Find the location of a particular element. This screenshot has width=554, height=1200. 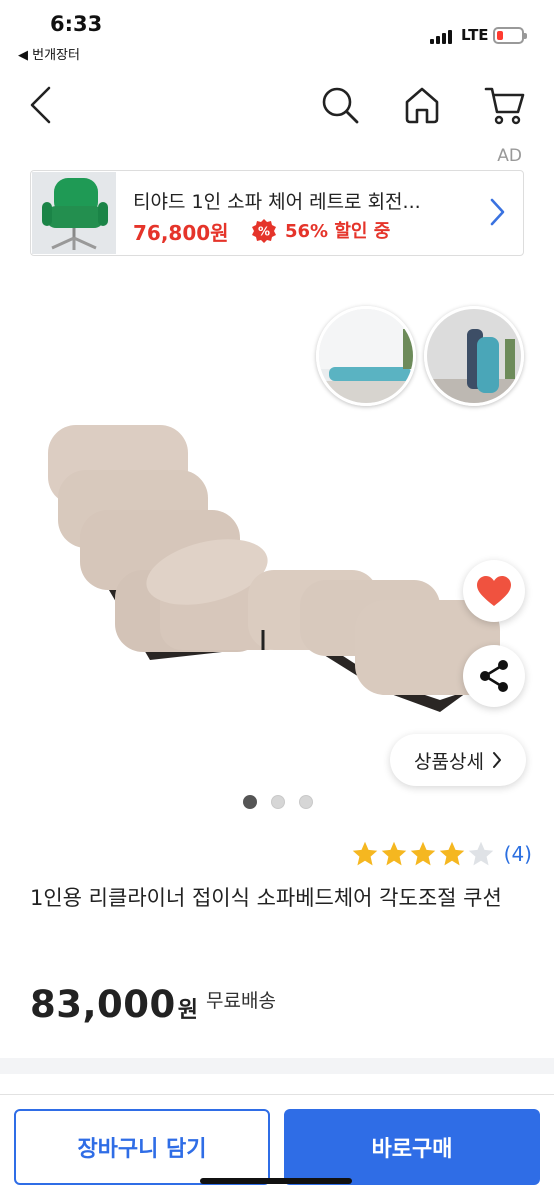

ad-thumbnail is located at coordinates (74, 213).